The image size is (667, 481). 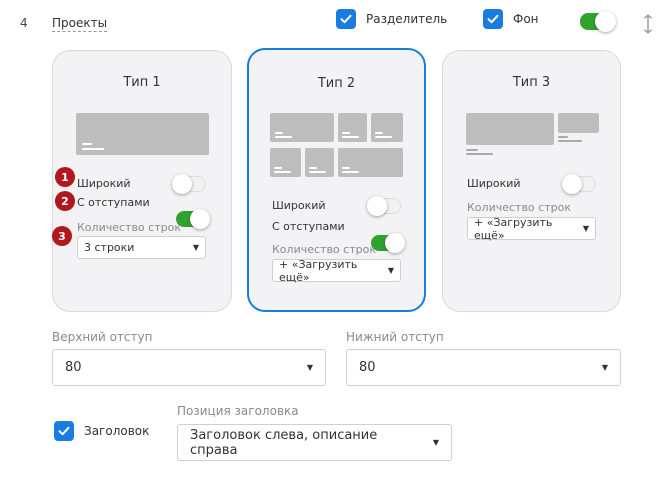 I want to click on background-label: Фон, so click(x=526, y=19).